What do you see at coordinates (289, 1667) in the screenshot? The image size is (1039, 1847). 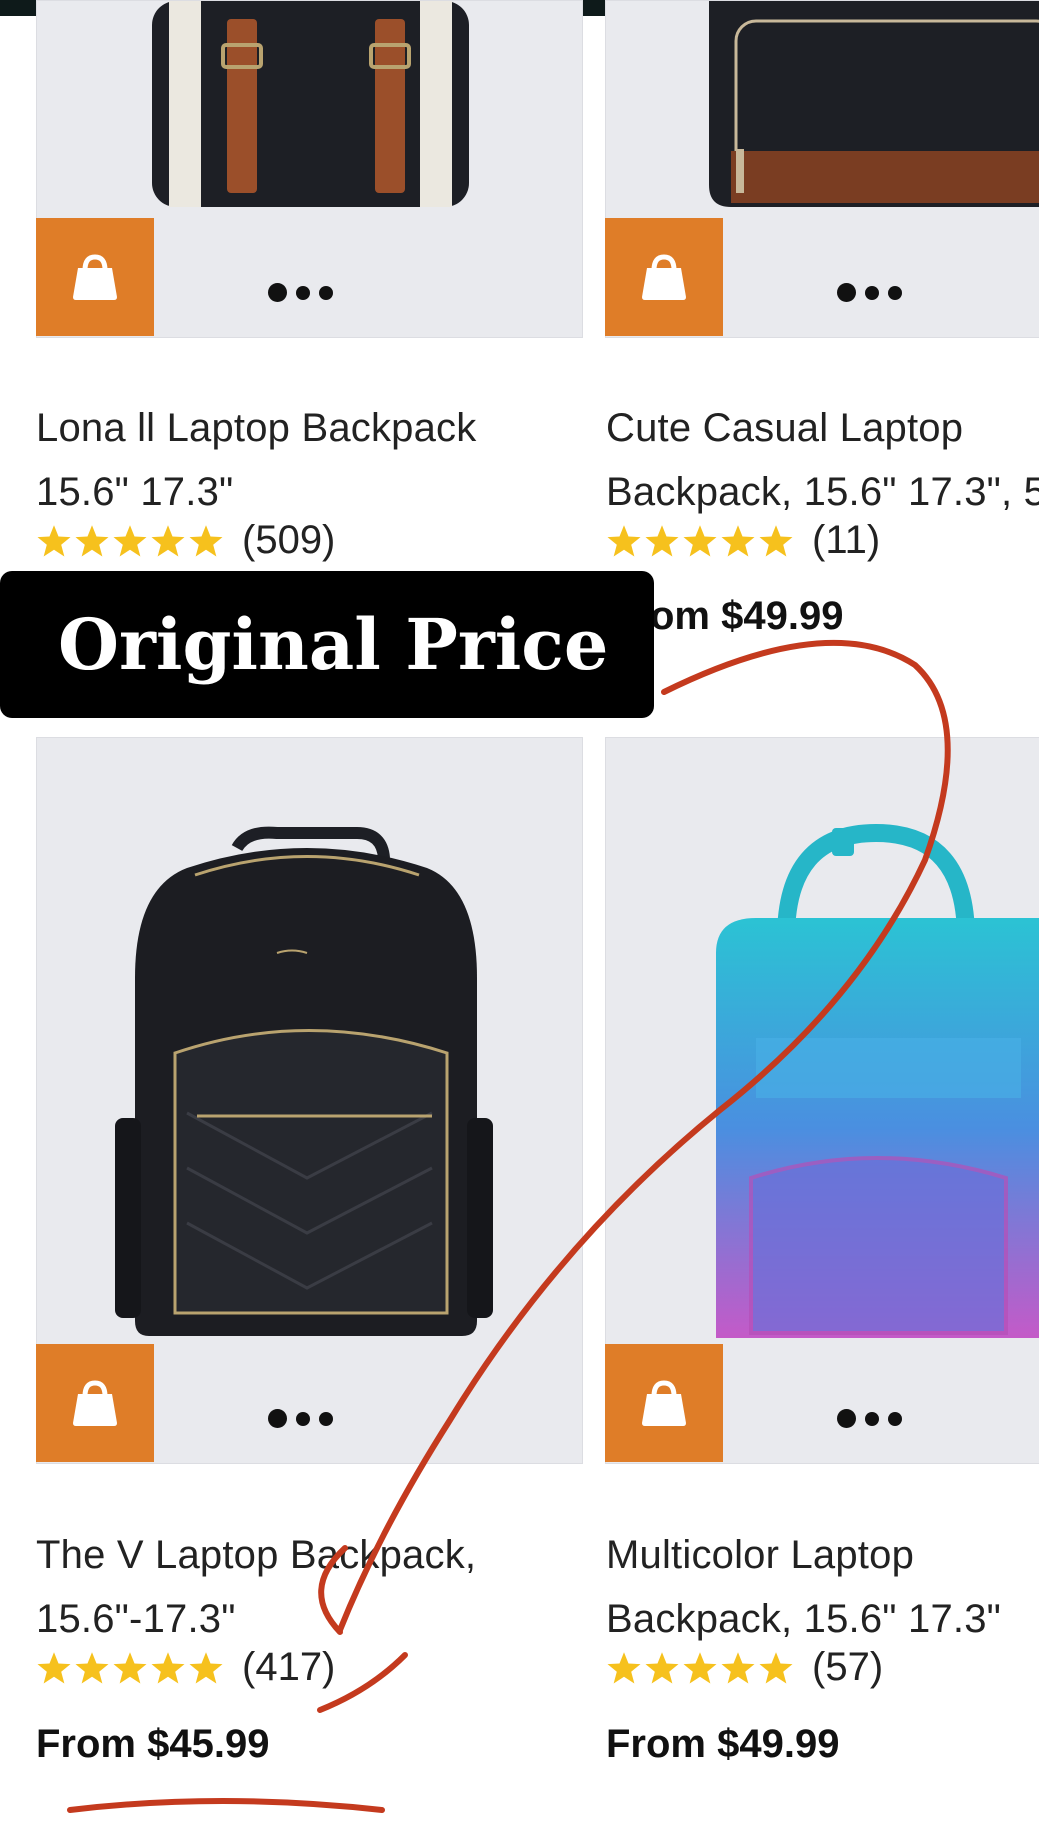 I see `rating-count: (417)` at bounding box center [289, 1667].